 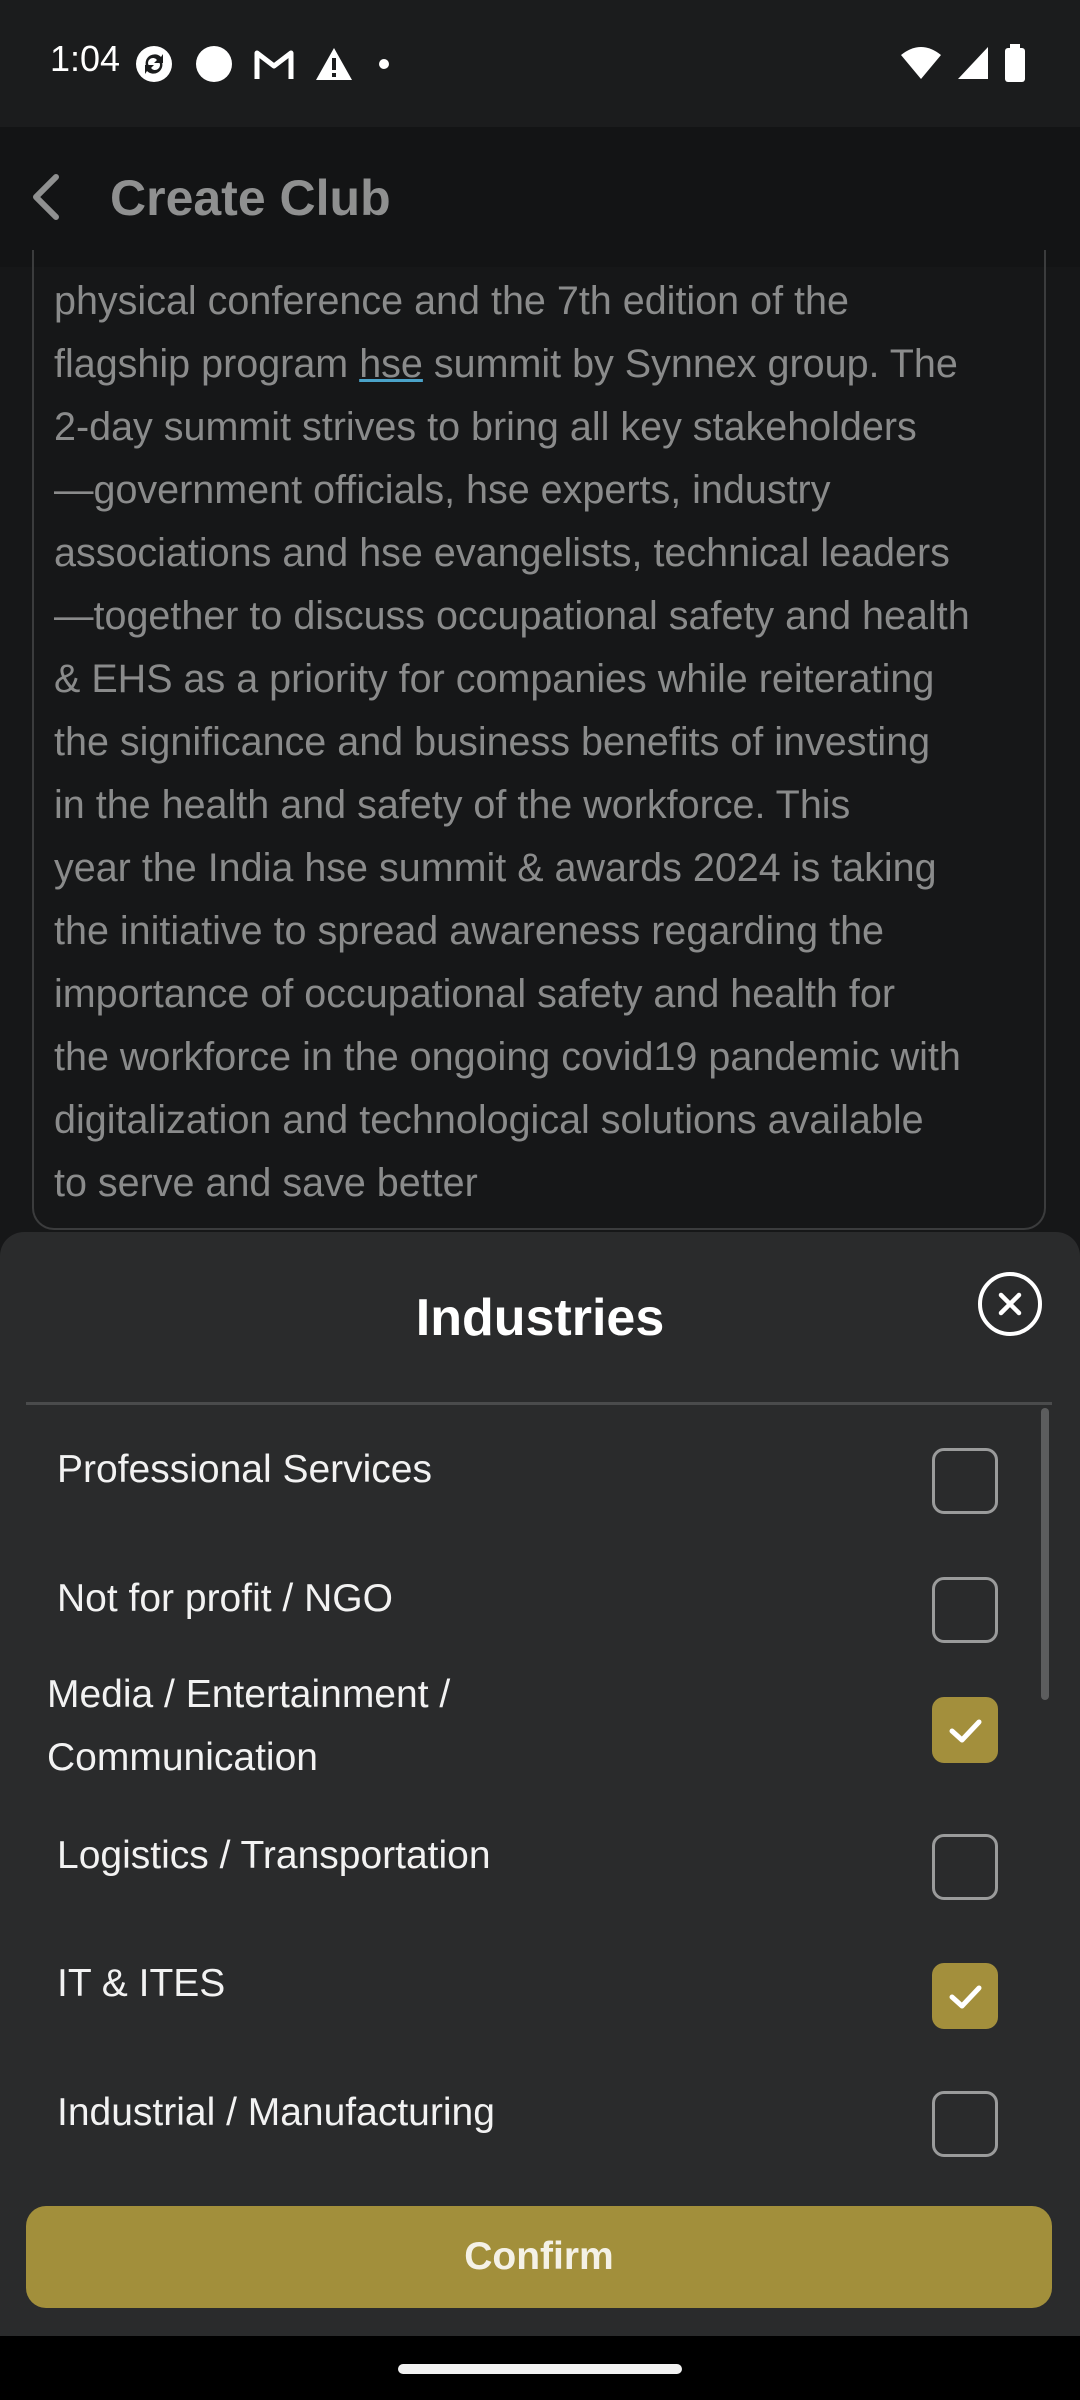 I want to click on option-label: Logistics / Transportation, so click(x=274, y=1855).